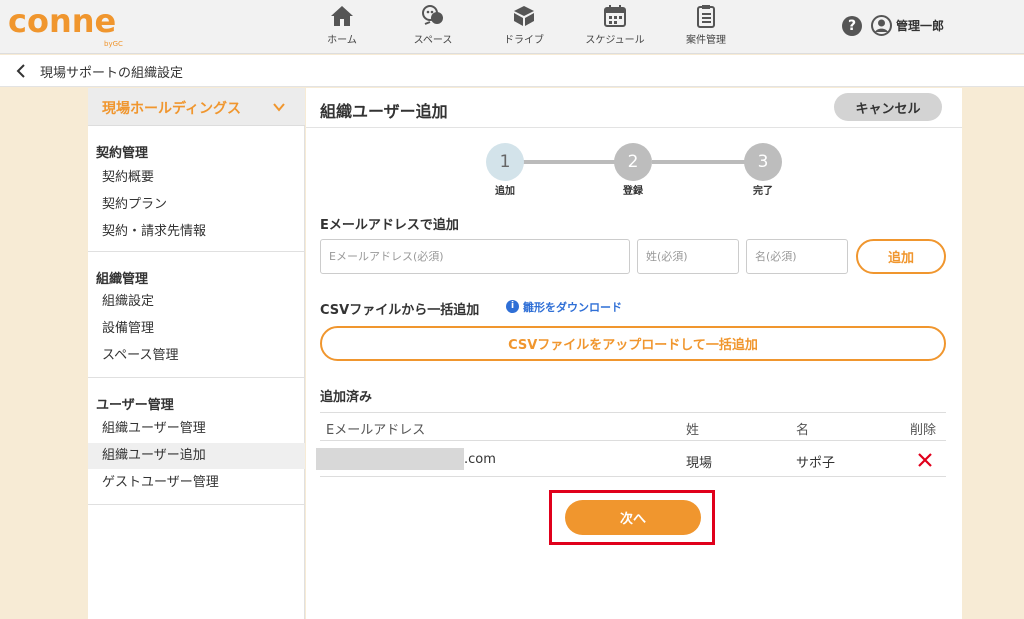 This screenshot has height=619, width=1024. What do you see at coordinates (633, 517) in the screenshot?
I see `next-button: 次へ` at bounding box center [633, 517].